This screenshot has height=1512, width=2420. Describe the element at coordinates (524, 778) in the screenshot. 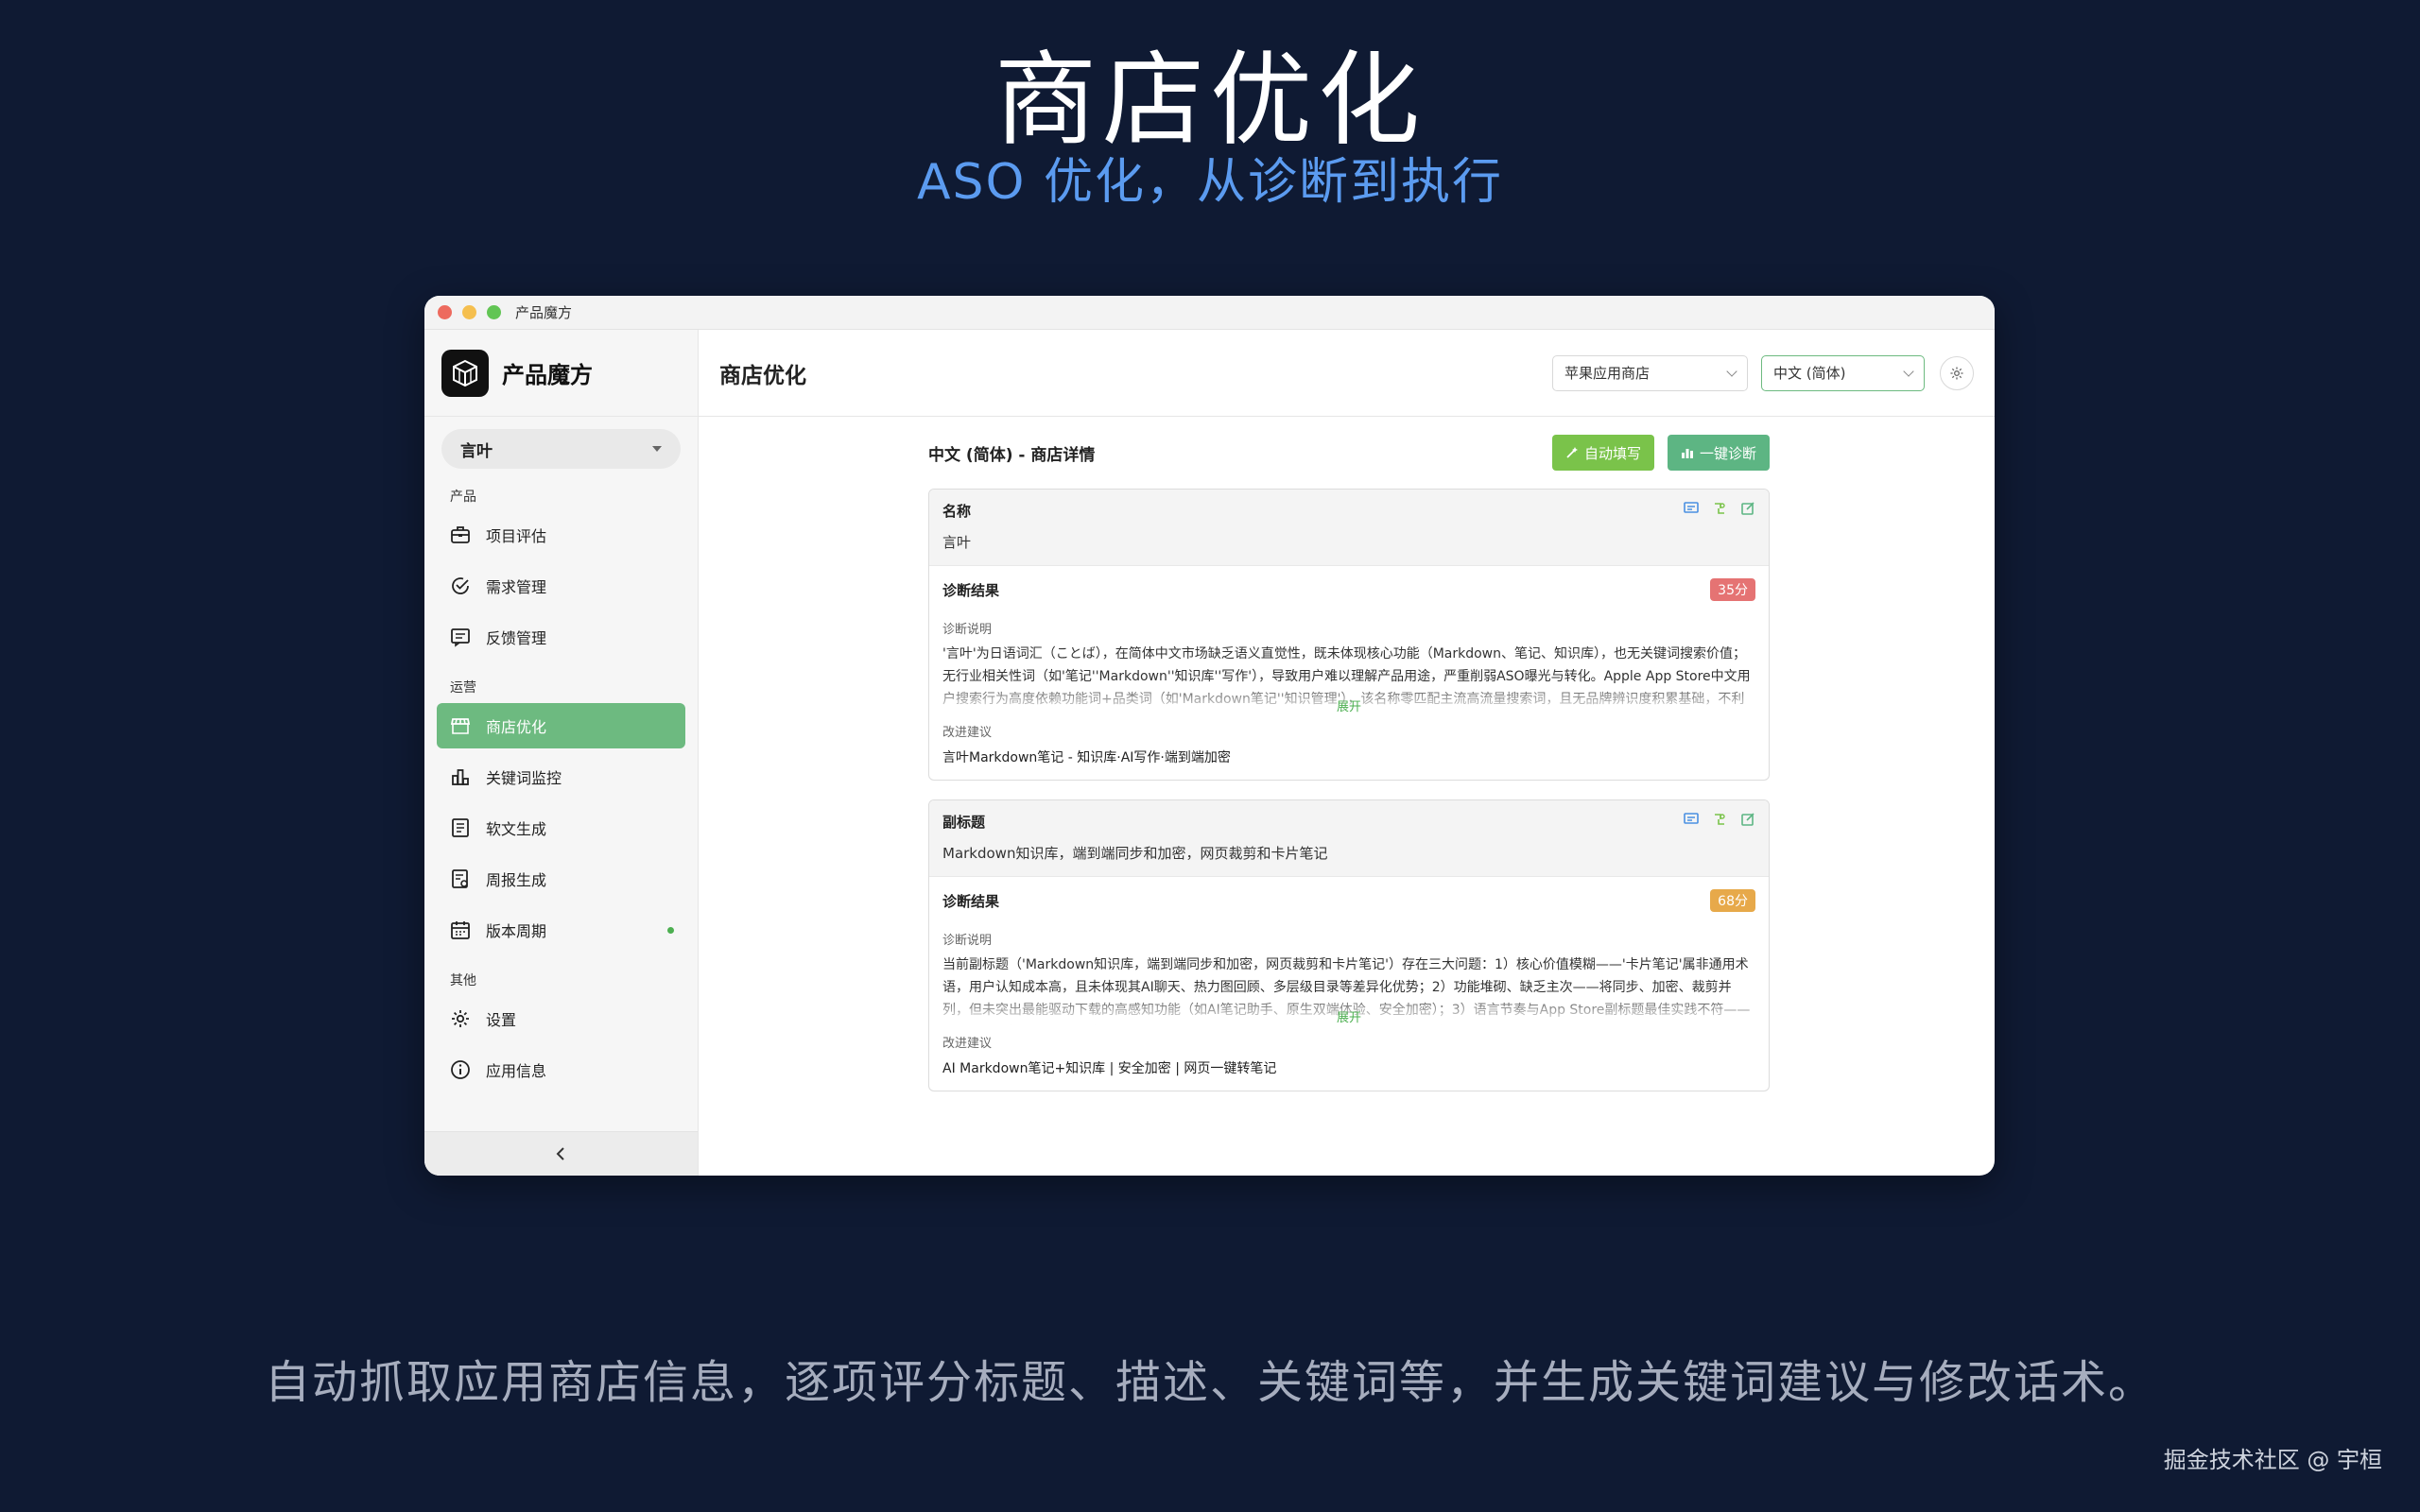

I see `sidebar-item-label: 关键词监控` at that location.